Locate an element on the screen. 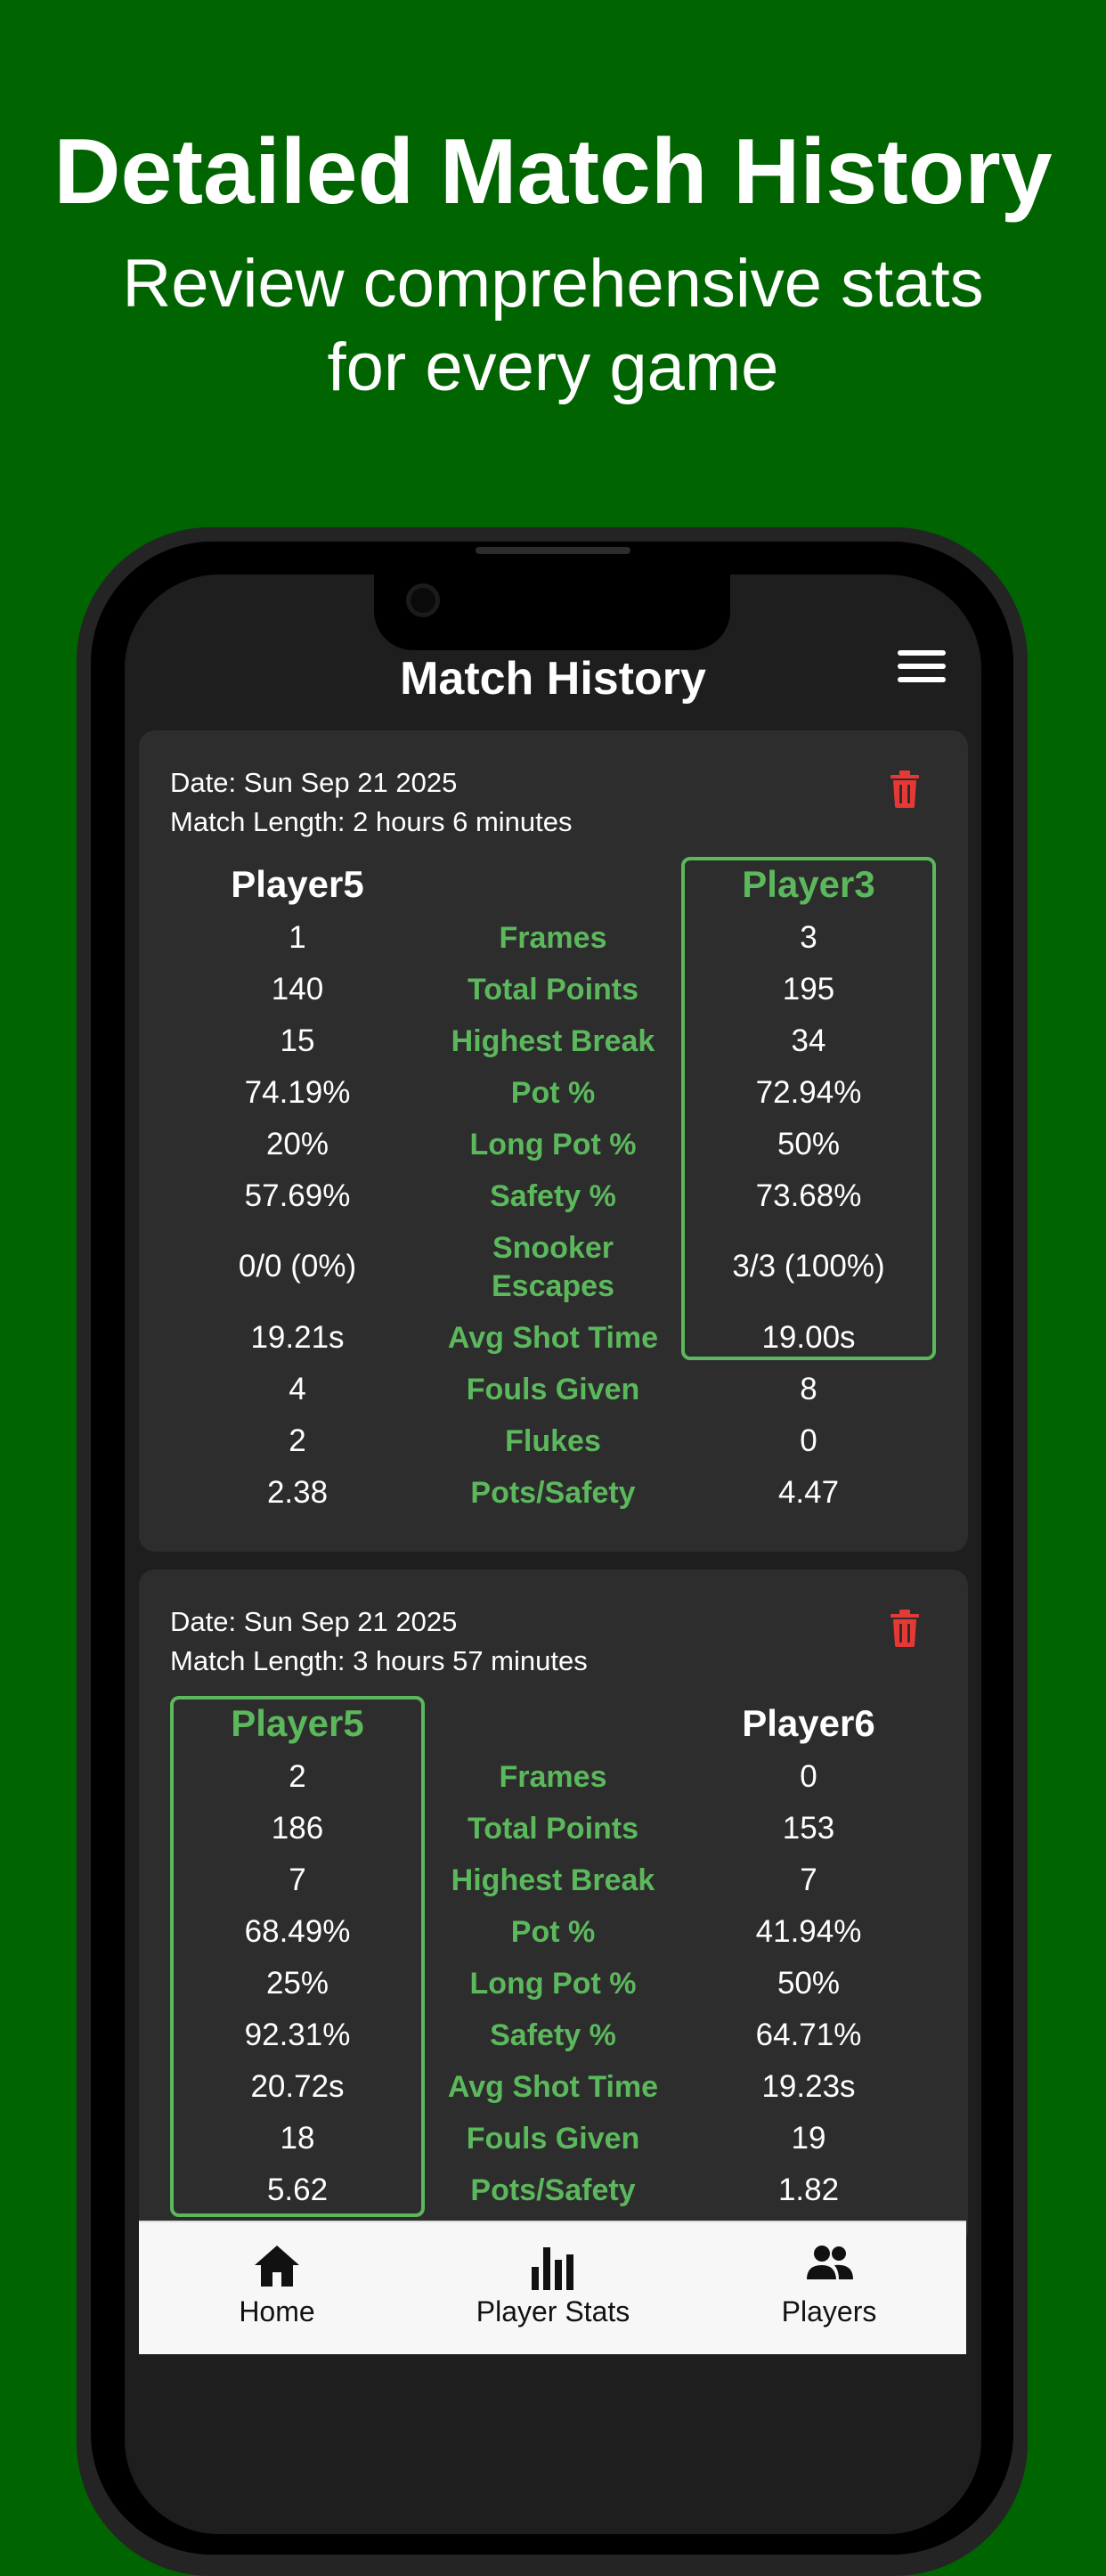 This screenshot has width=1106, height=2576. stat-value: 25% is located at coordinates (297, 1983).